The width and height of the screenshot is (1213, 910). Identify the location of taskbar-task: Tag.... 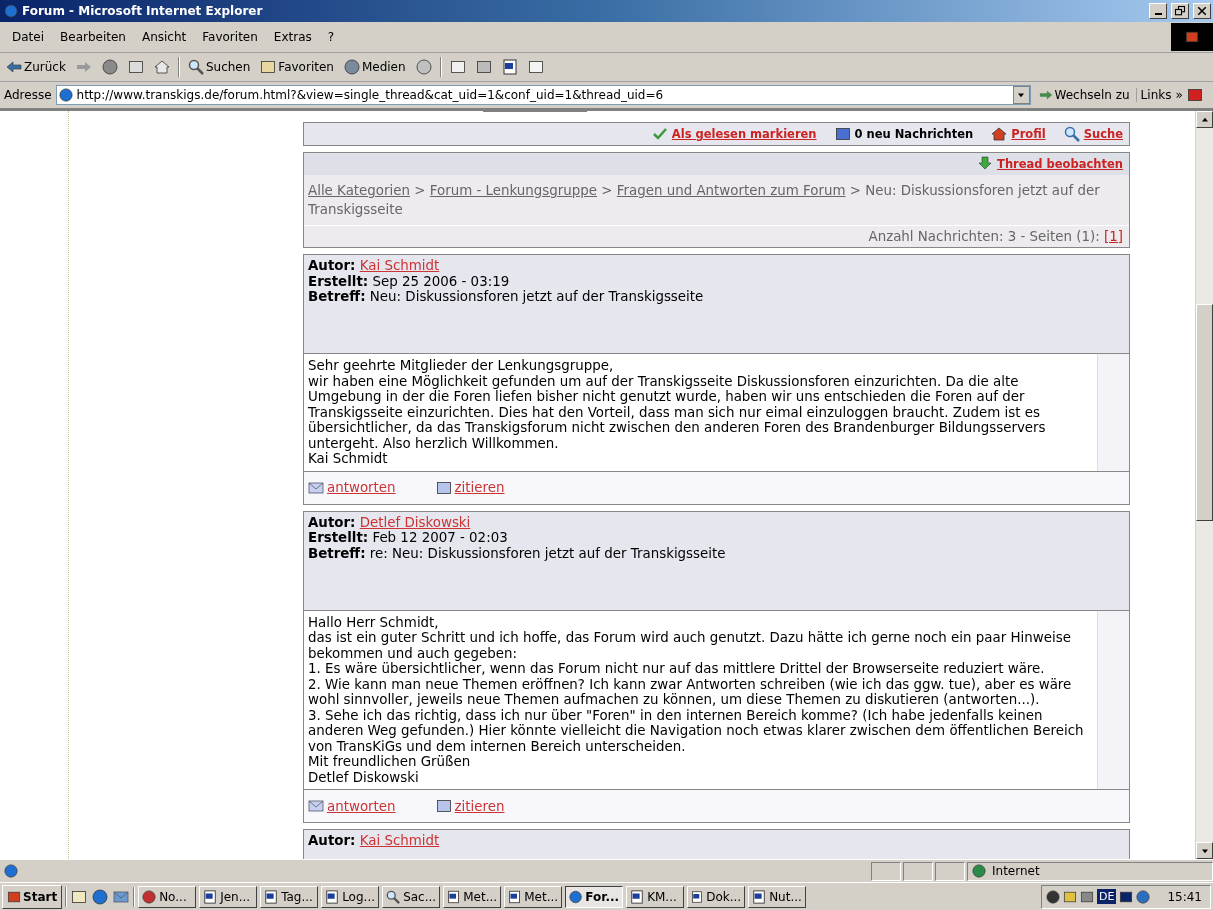
(289, 896).